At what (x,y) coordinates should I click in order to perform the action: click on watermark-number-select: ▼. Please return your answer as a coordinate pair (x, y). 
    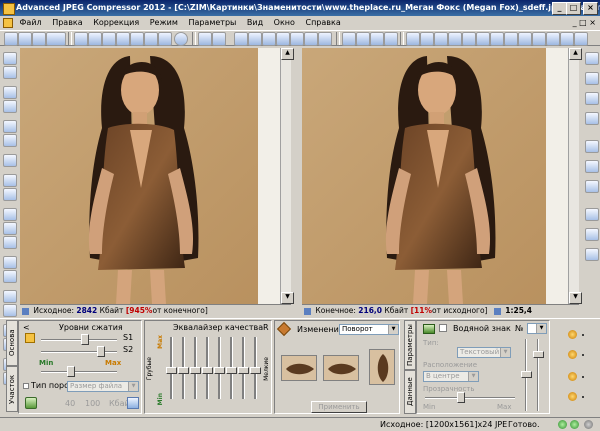
    Looking at the image, I should click on (537, 328).